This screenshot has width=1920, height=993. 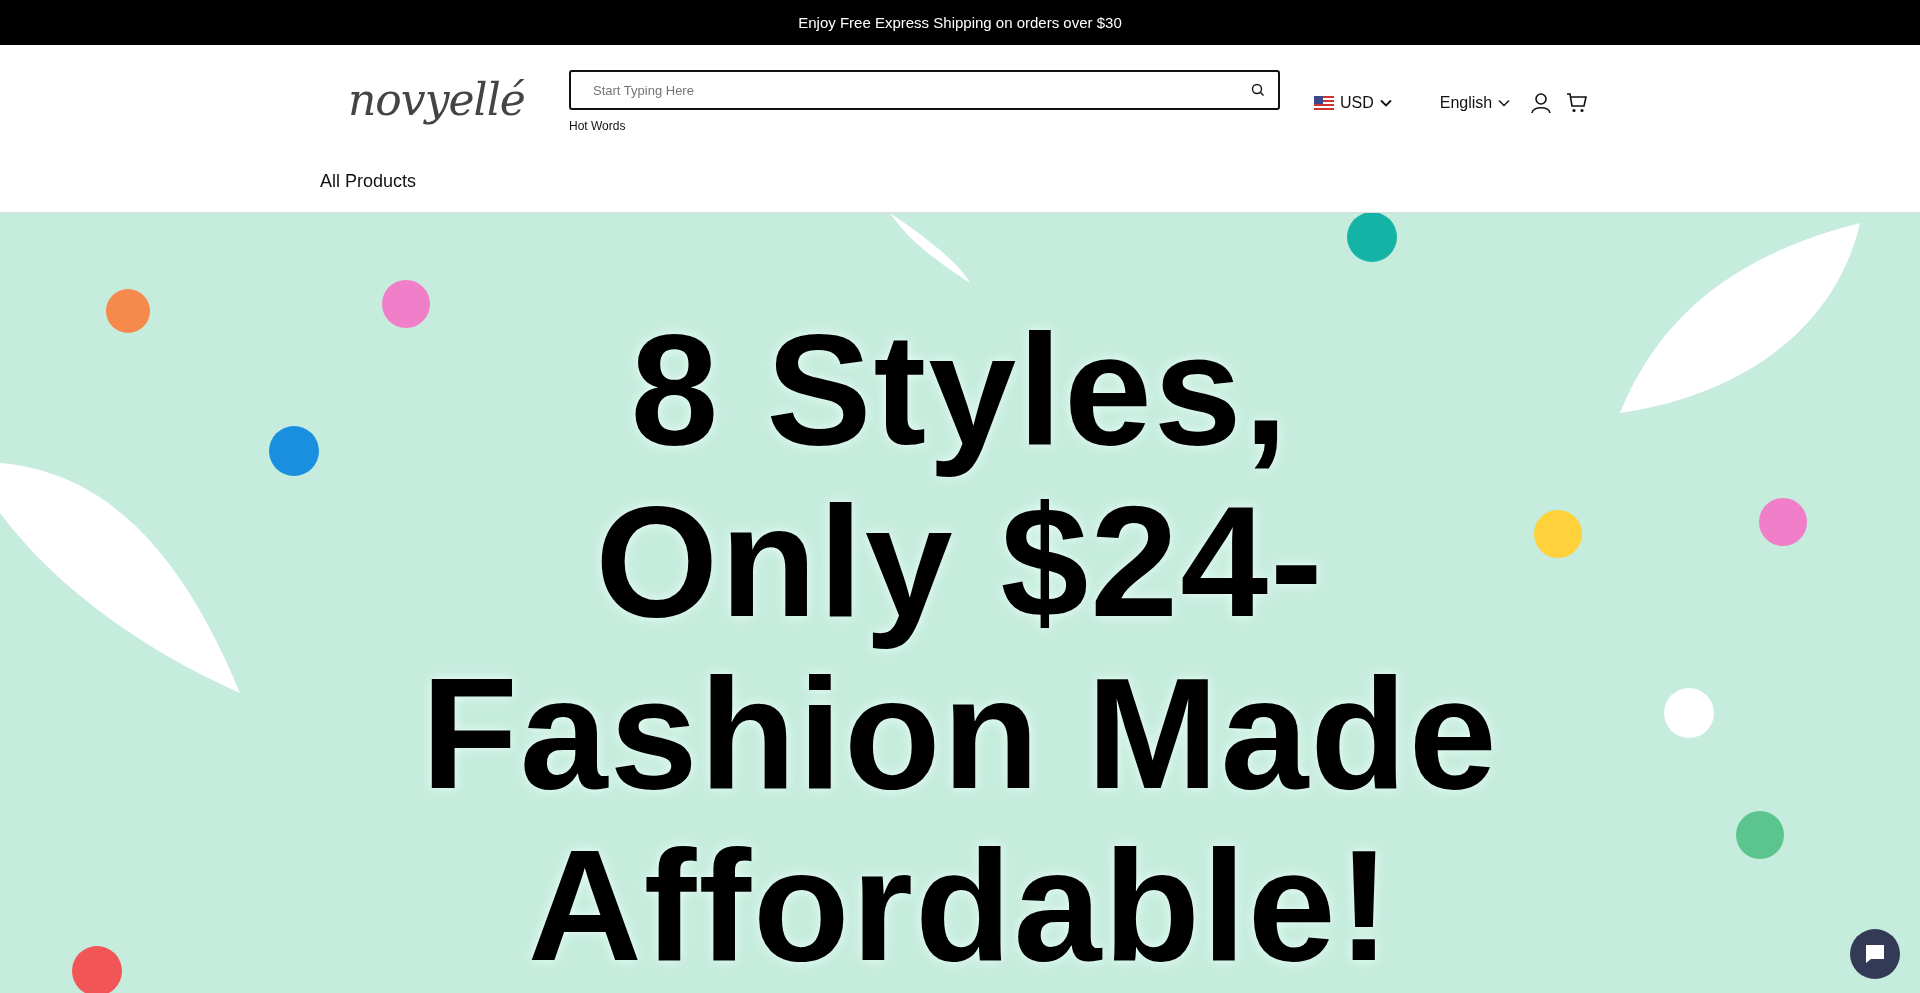 What do you see at coordinates (1353, 103) in the screenshot?
I see `currency-selector: USD` at bounding box center [1353, 103].